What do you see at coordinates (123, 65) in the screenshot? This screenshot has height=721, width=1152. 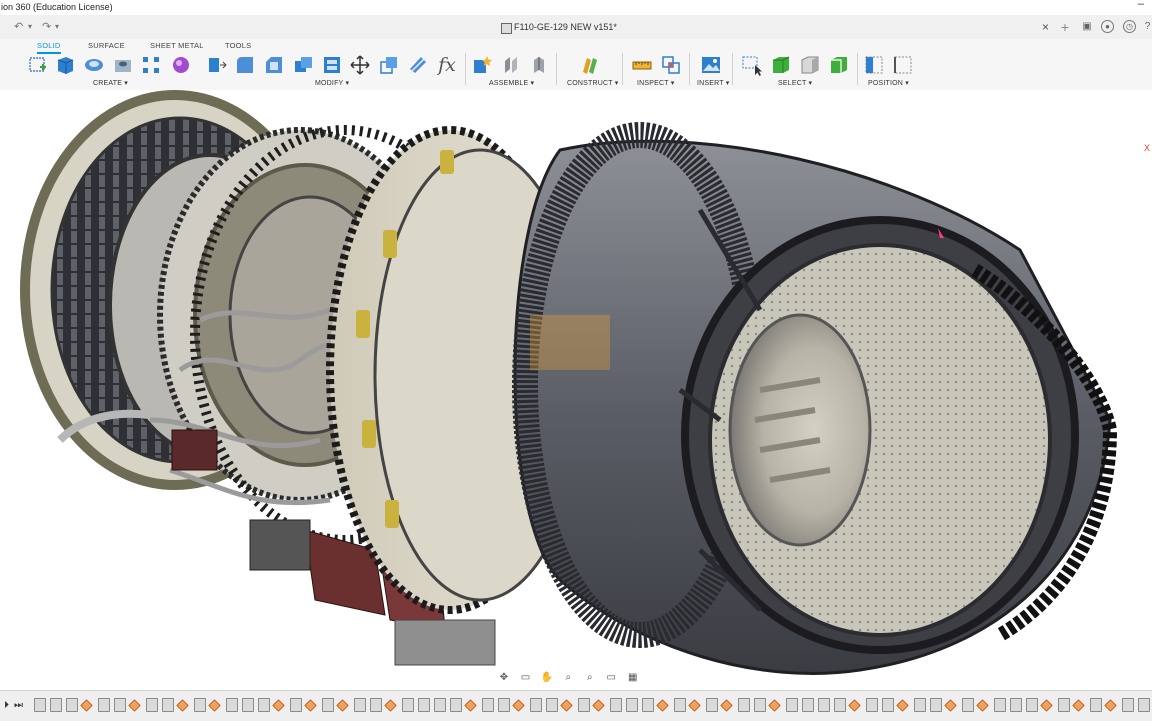 I see `hole-icon` at bounding box center [123, 65].